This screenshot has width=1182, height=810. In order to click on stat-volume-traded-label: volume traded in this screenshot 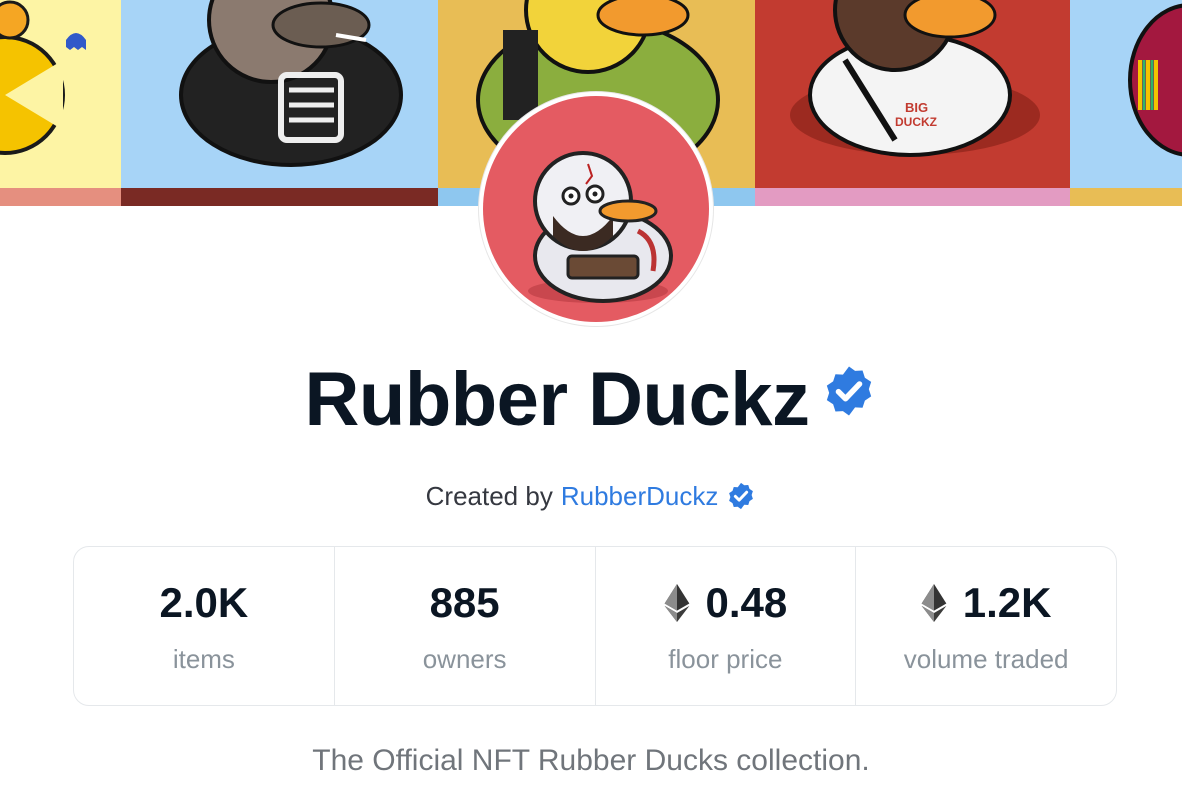, I will do `click(986, 658)`.